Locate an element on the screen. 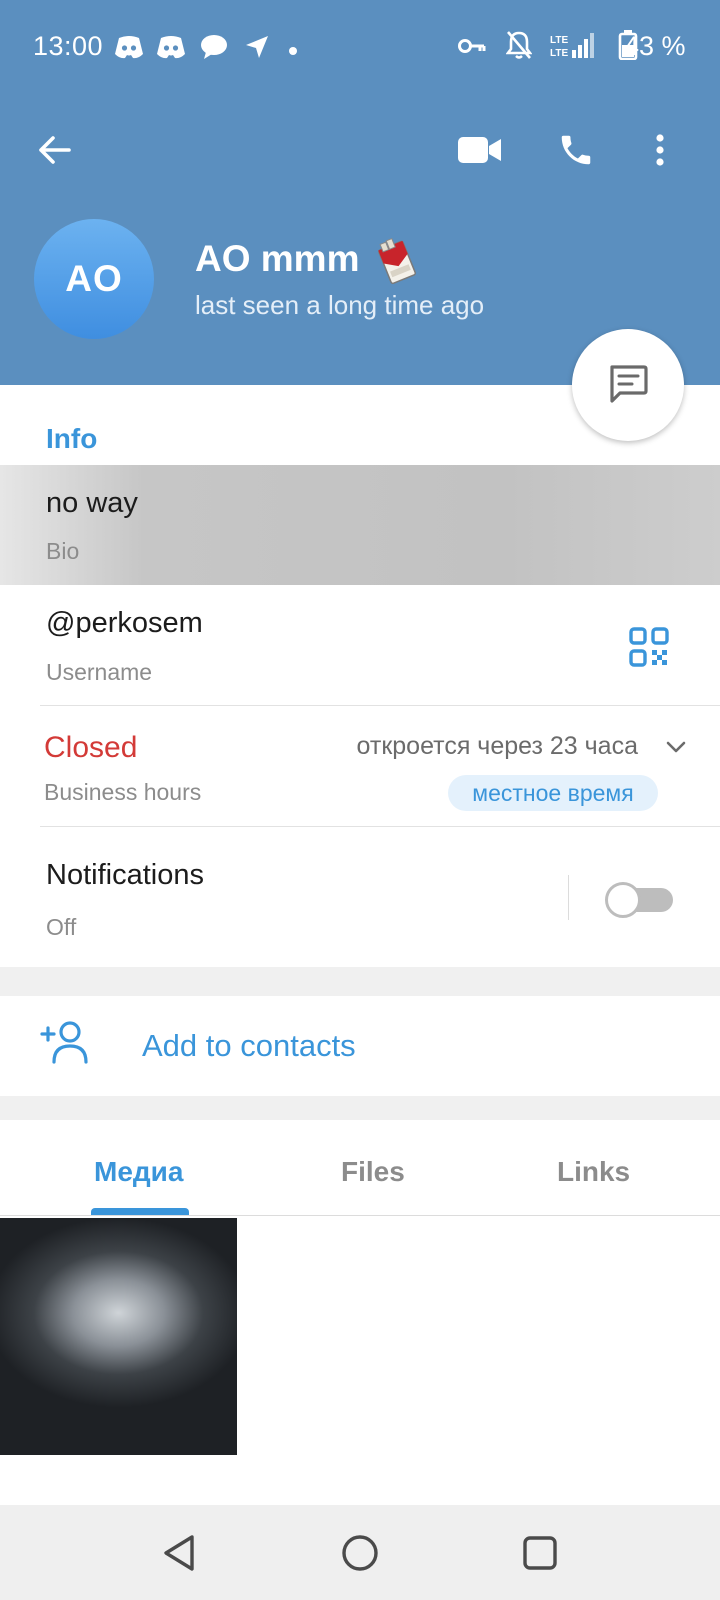  phone-icon is located at coordinates (576, 152).